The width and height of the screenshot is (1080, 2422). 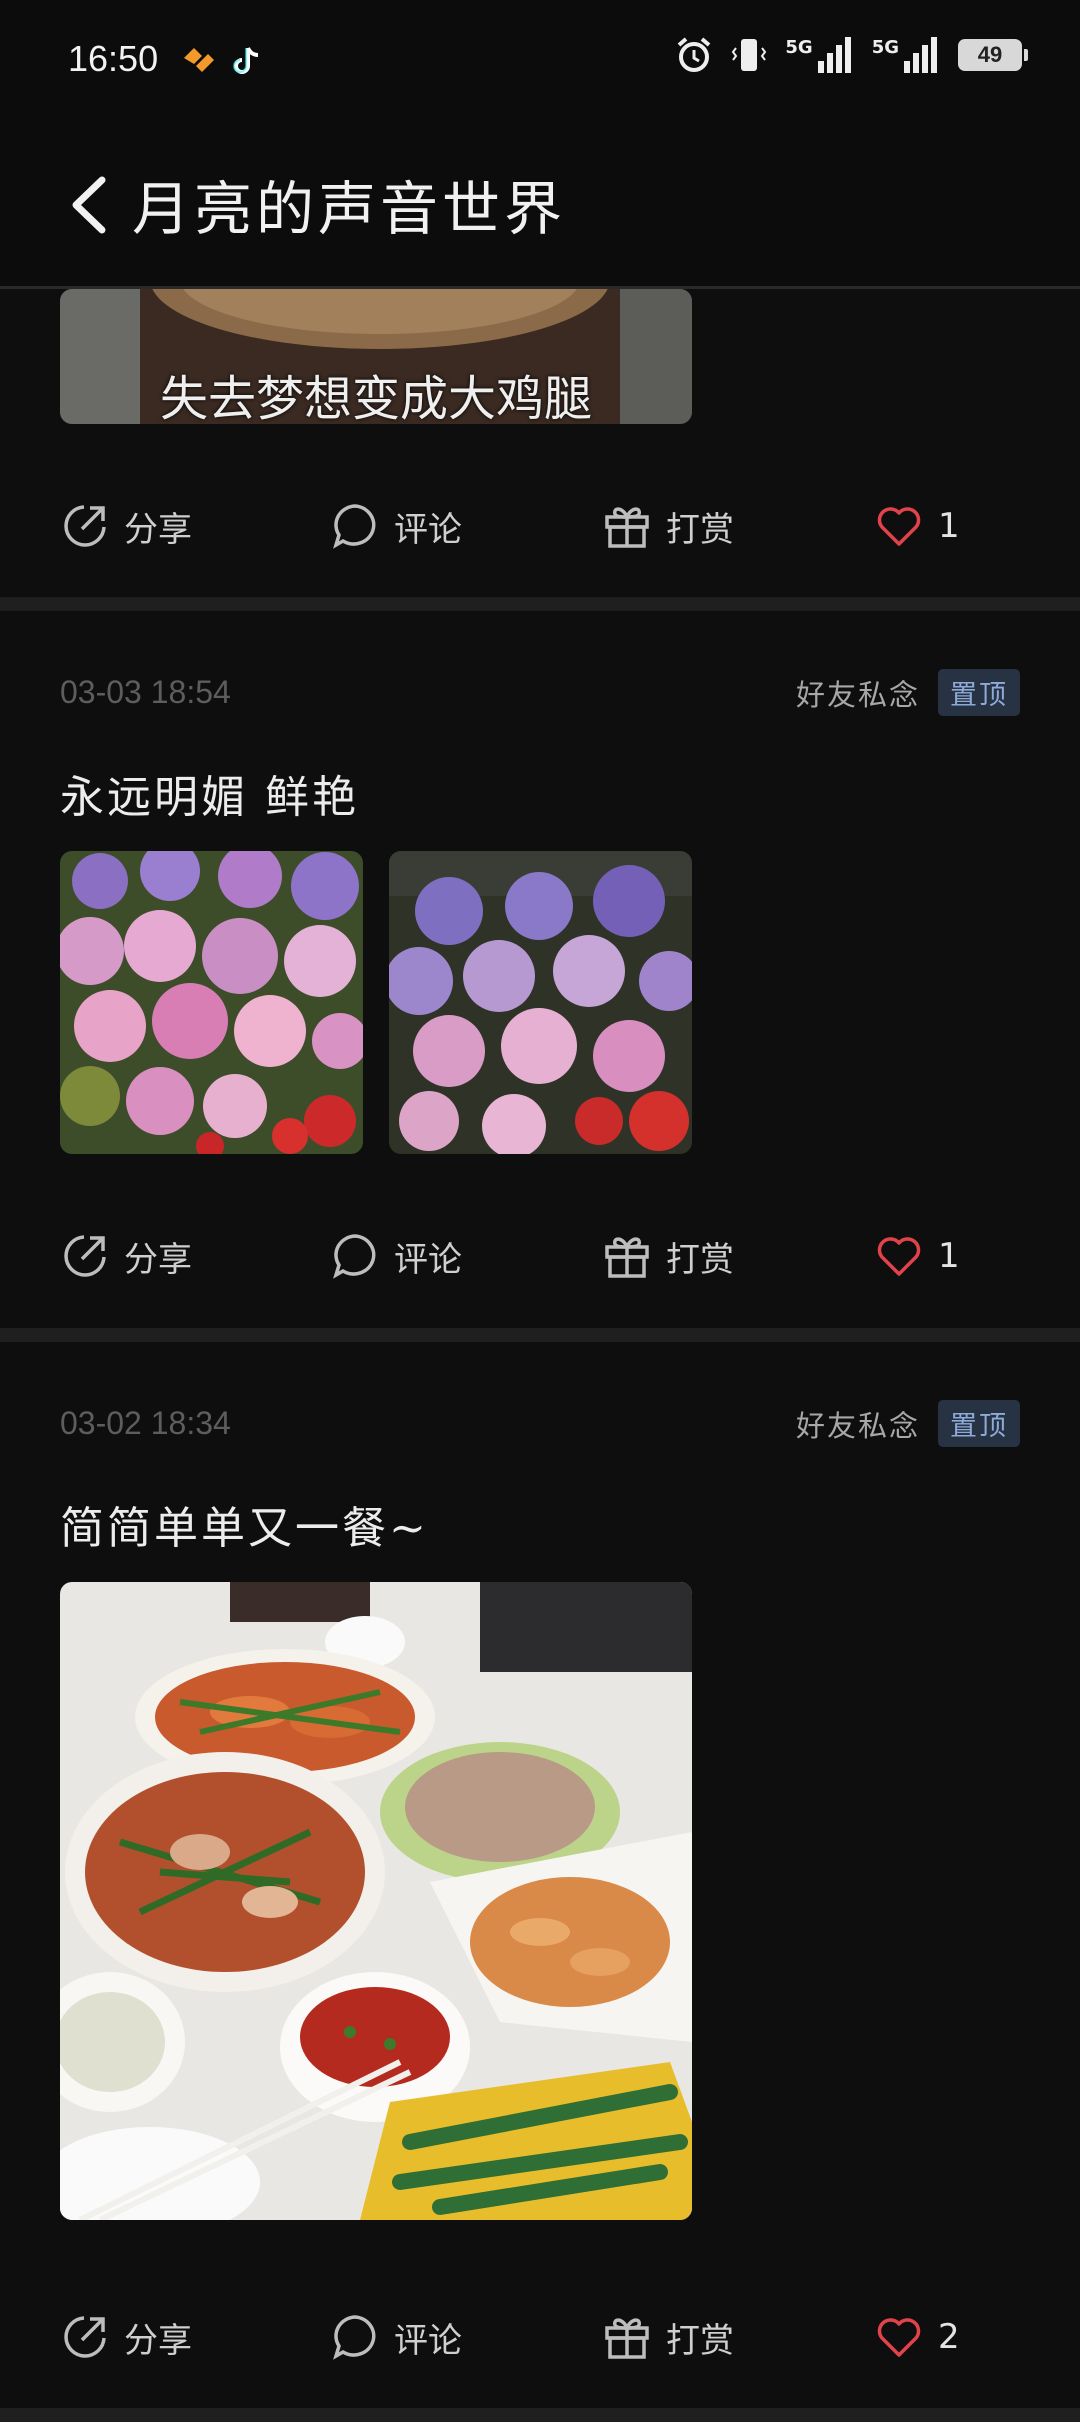 I want to click on post-title: 简简单单又一餐~, so click(x=244, y=1528).